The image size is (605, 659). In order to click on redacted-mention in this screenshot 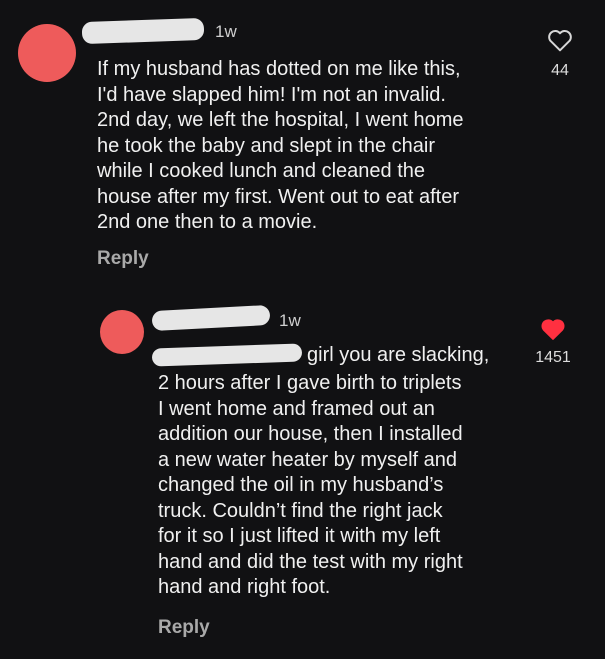, I will do `click(227, 355)`.